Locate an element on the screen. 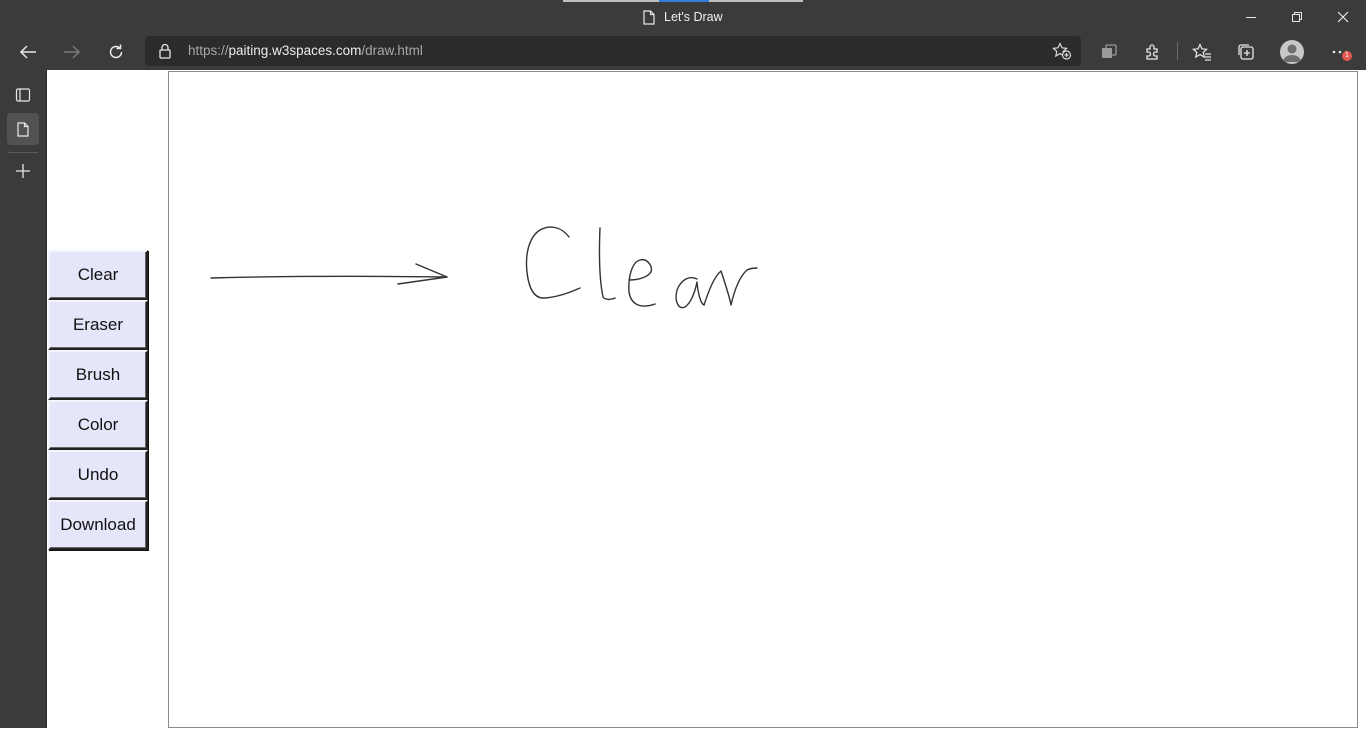 This screenshot has height=732, width=1366. refresh-icon is located at coordinates (116, 51).